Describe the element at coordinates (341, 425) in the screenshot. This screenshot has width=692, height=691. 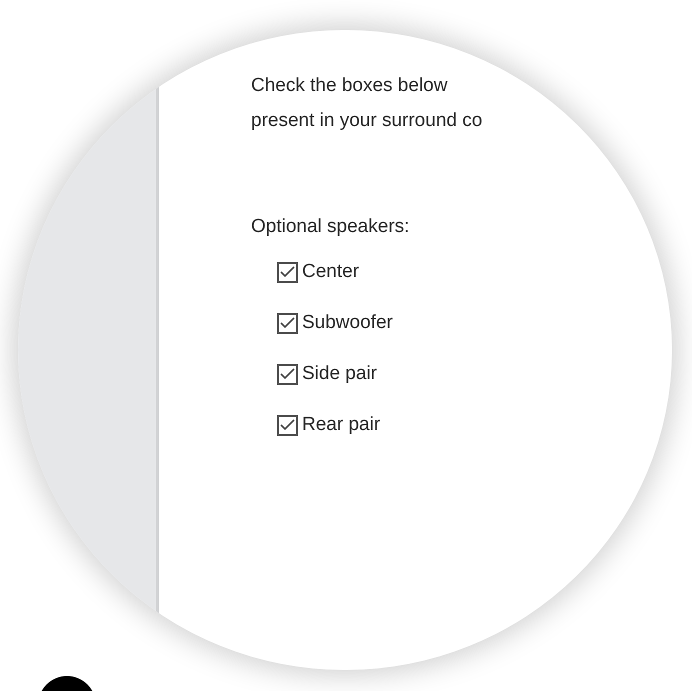
I see `speaker-label: Rear pair` at that location.